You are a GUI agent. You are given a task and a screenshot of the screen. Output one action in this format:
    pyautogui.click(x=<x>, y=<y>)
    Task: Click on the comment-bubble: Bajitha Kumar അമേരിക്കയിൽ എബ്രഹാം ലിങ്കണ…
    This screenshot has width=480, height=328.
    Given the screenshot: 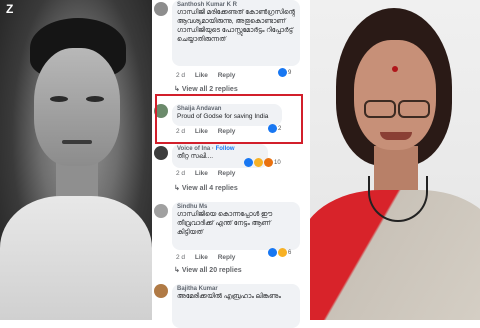 What is the action you would take?
    pyautogui.click(x=236, y=306)
    